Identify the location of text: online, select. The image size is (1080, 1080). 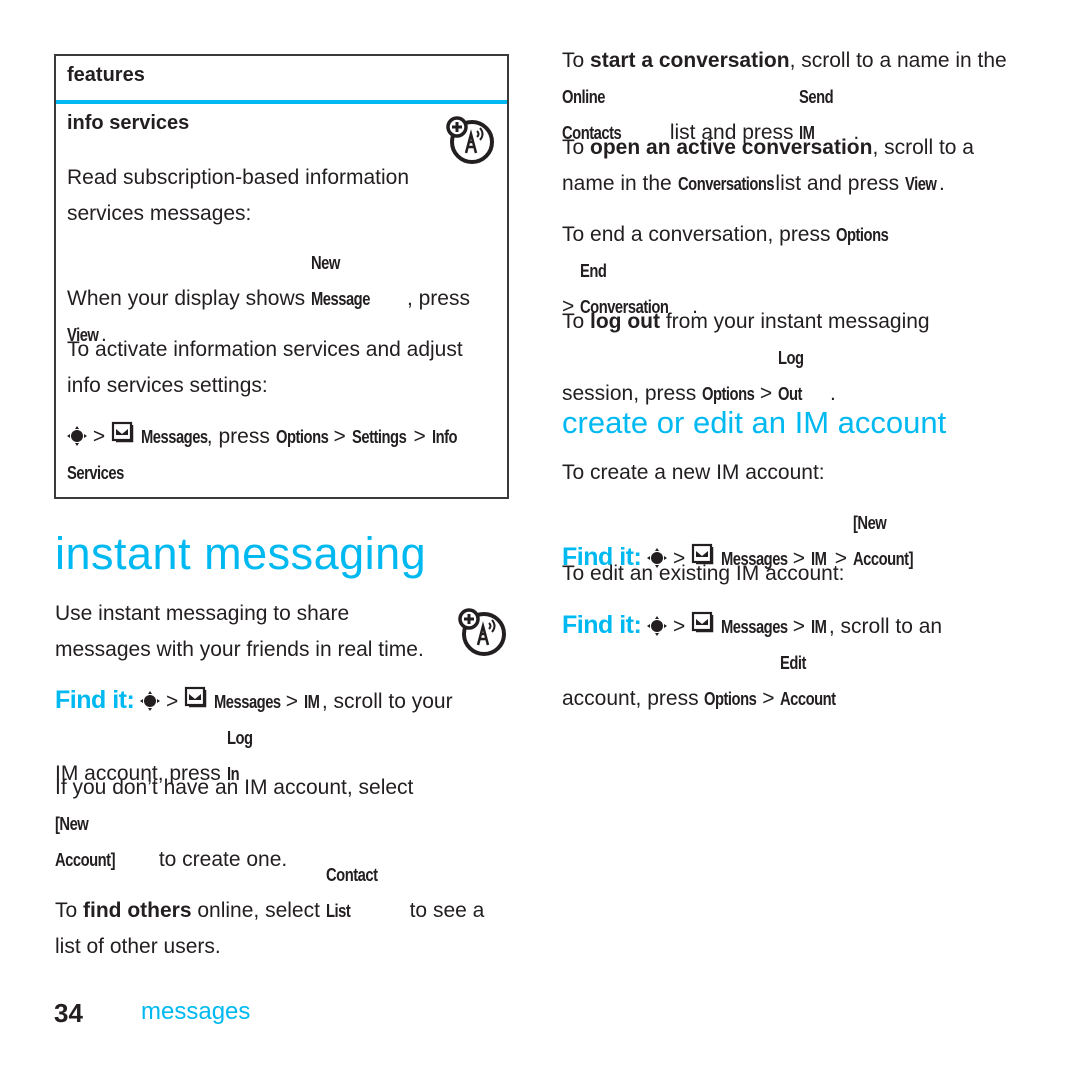
(258, 910).